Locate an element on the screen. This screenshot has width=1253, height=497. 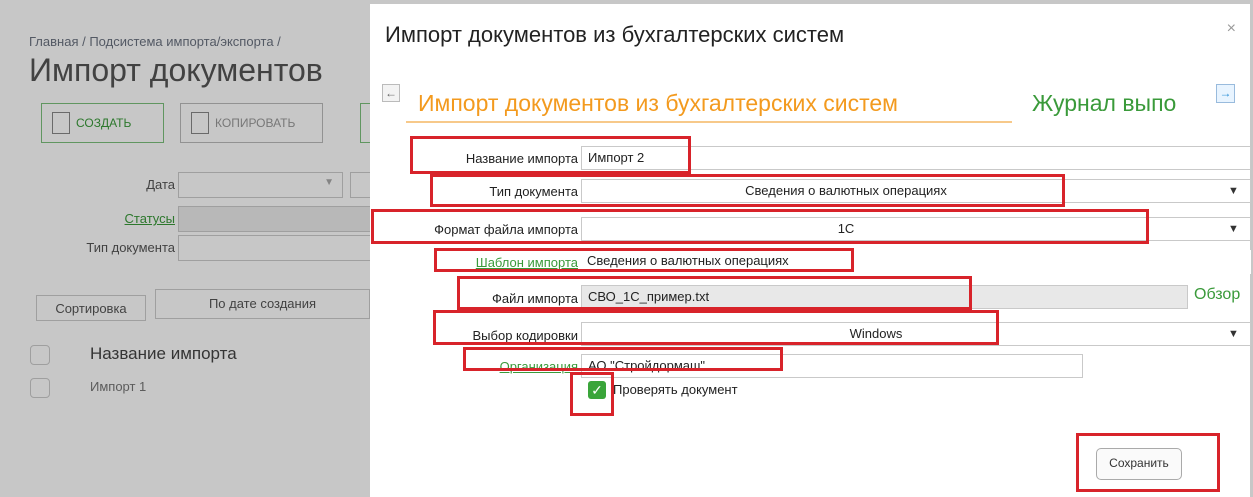
active-tab-underline is located at coordinates (709, 122).